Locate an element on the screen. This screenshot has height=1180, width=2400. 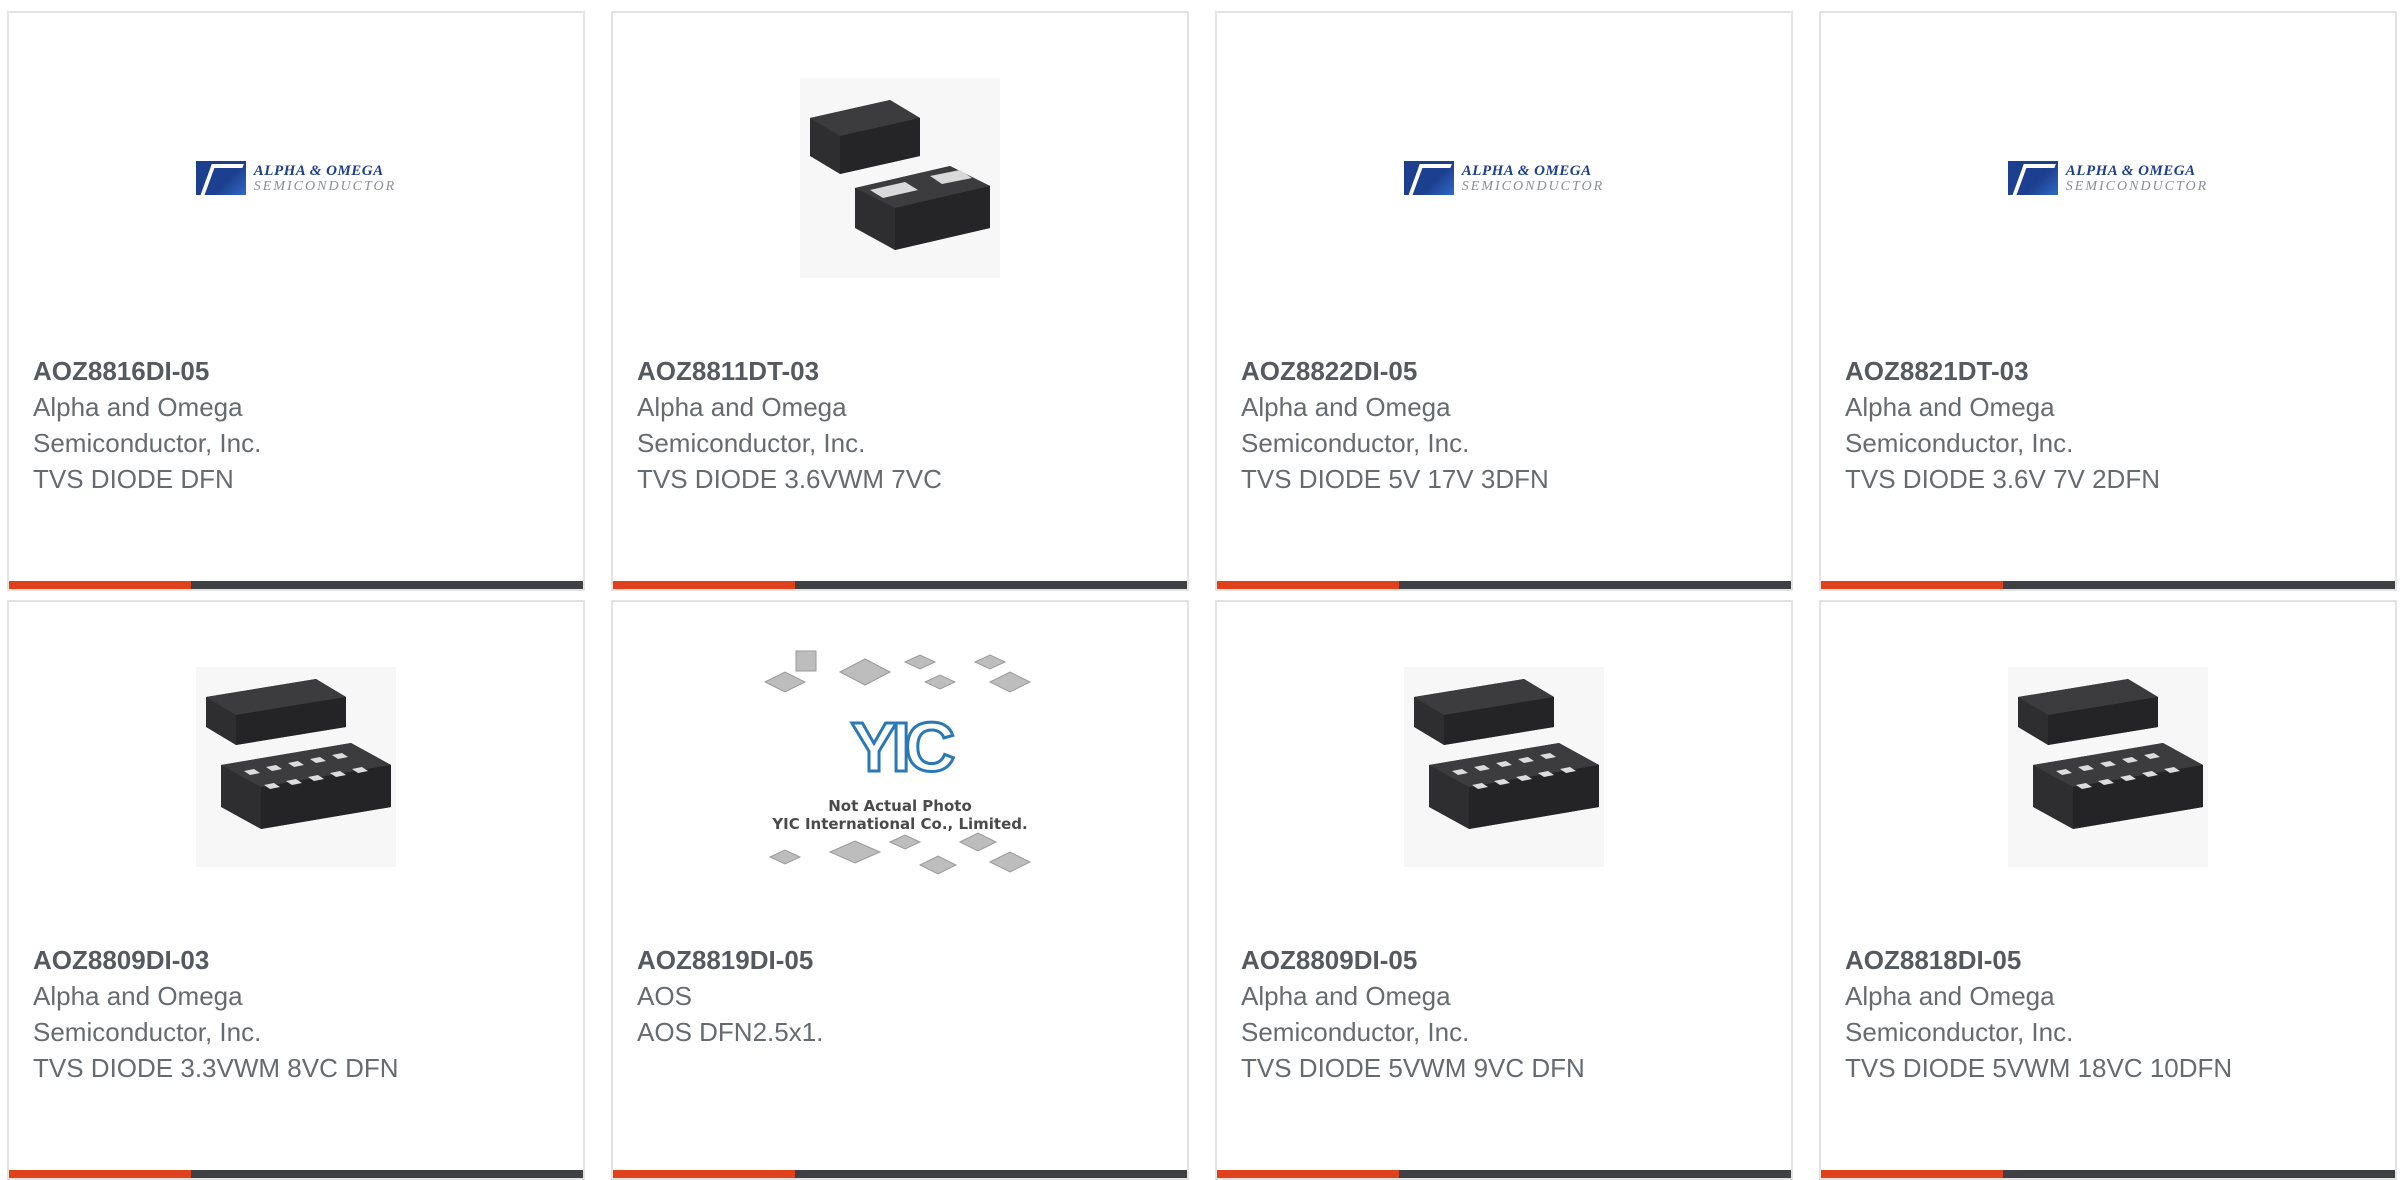
dfn2-package-image is located at coordinates (900, 178).